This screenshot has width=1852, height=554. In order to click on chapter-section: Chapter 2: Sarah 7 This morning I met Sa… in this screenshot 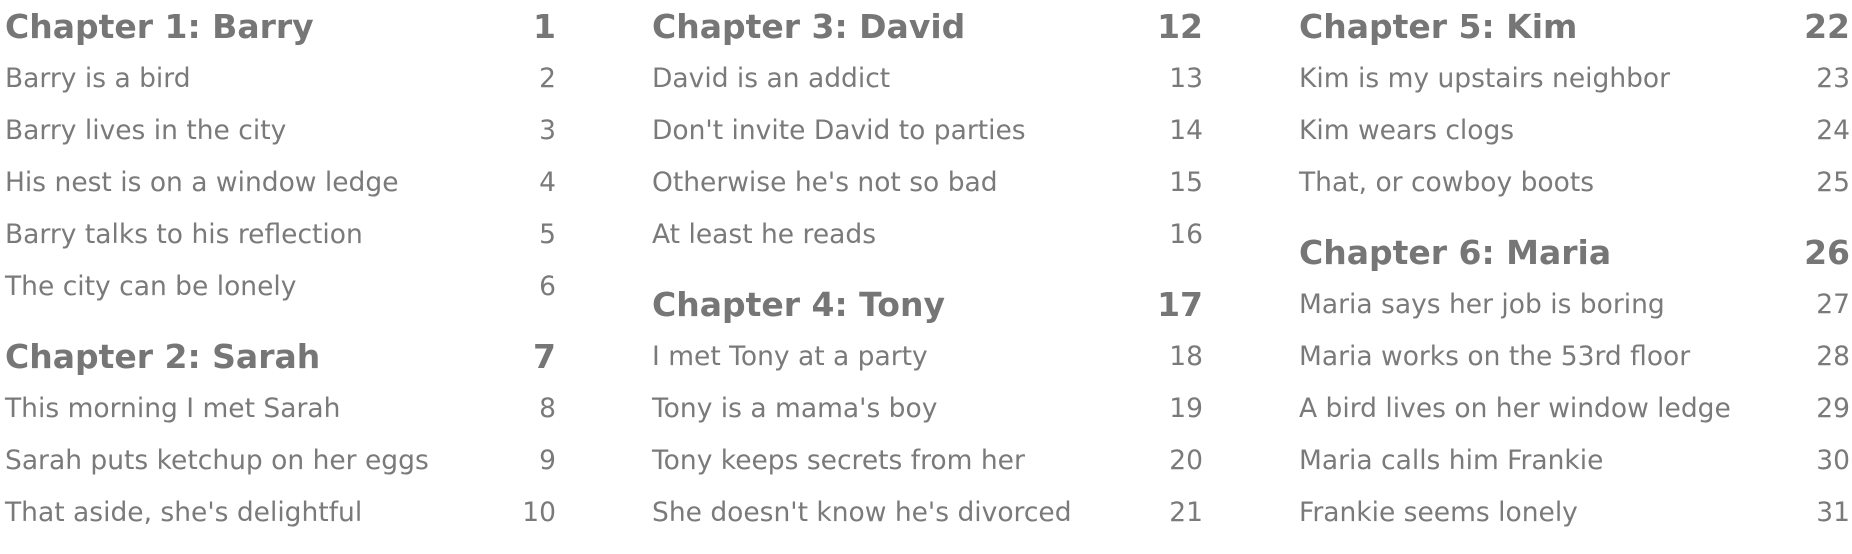, I will do `click(280, 434)`.